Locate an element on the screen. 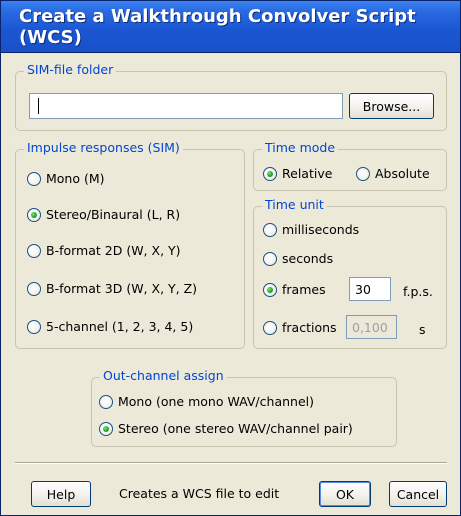 Image resolution: width=461 pixels, height=516 pixels. impulse-responses-group-label: Impulse responses (SIM) is located at coordinates (103, 147).